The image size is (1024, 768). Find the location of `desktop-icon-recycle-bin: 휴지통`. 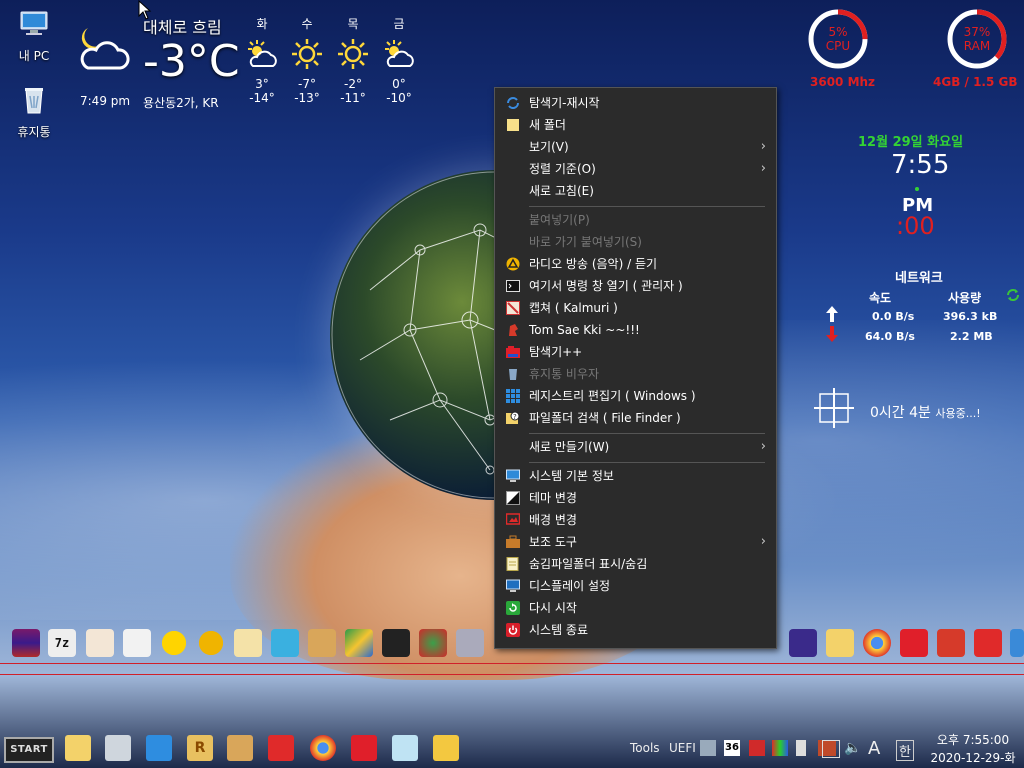

desktop-icon-recycle-bin: 휴지통 is located at coordinates (34, 112).